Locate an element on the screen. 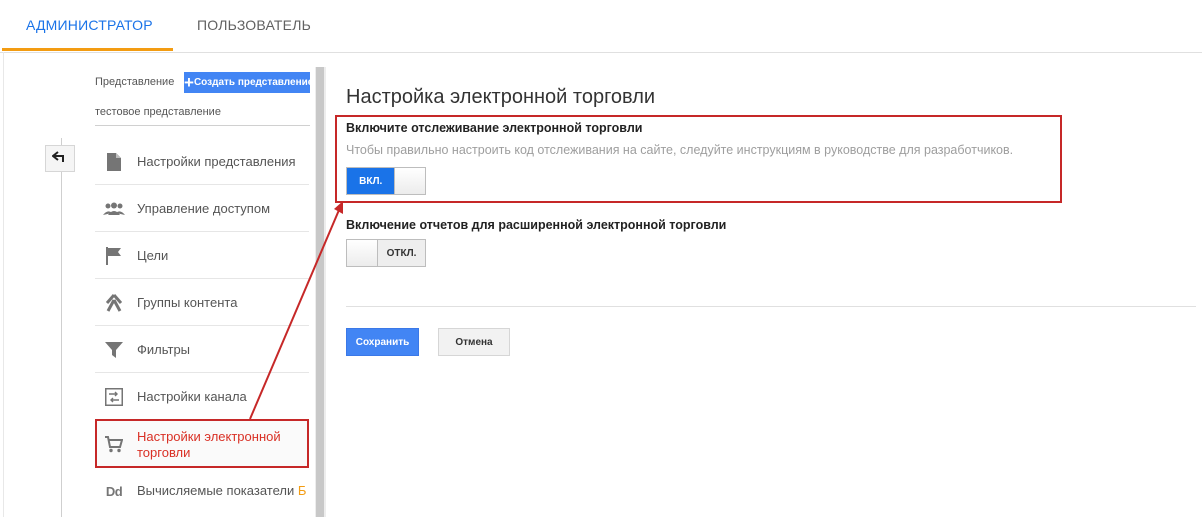 Image resolution: width=1202 pixels, height=517 pixels. sidebar-item-content-groups: Группы контента is located at coordinates (202, 303).